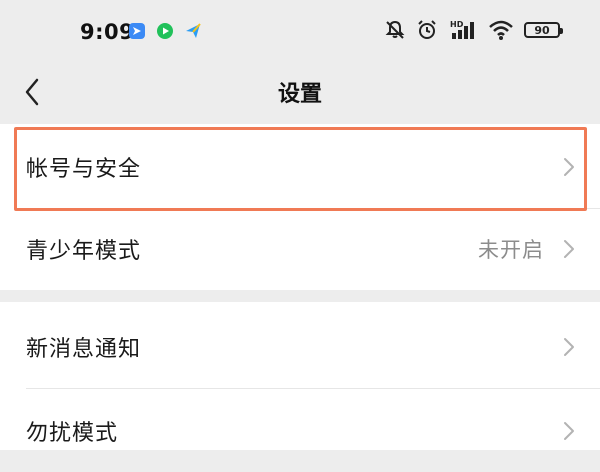 Image resolution: width=600 pixels, height=472 pixels. I want to click on status-bar: 9:09 HD 90, so click(300, 32).